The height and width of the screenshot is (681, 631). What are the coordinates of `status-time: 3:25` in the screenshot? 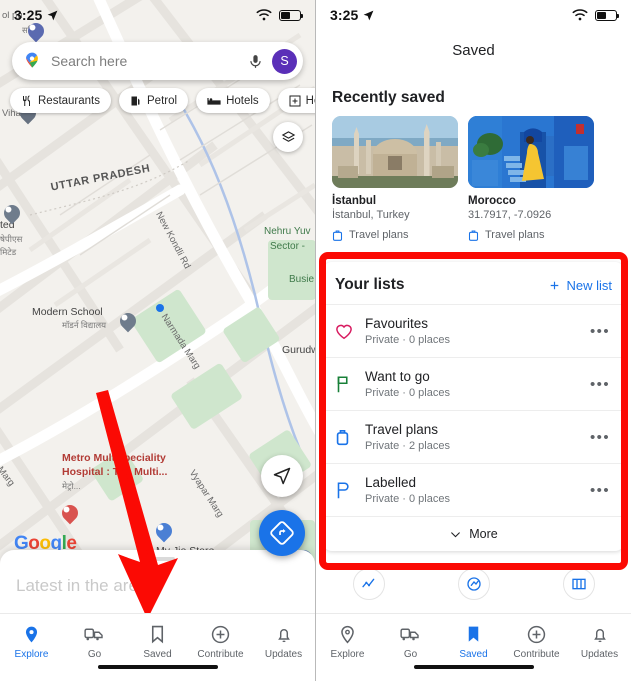 It's located at (28, 15).